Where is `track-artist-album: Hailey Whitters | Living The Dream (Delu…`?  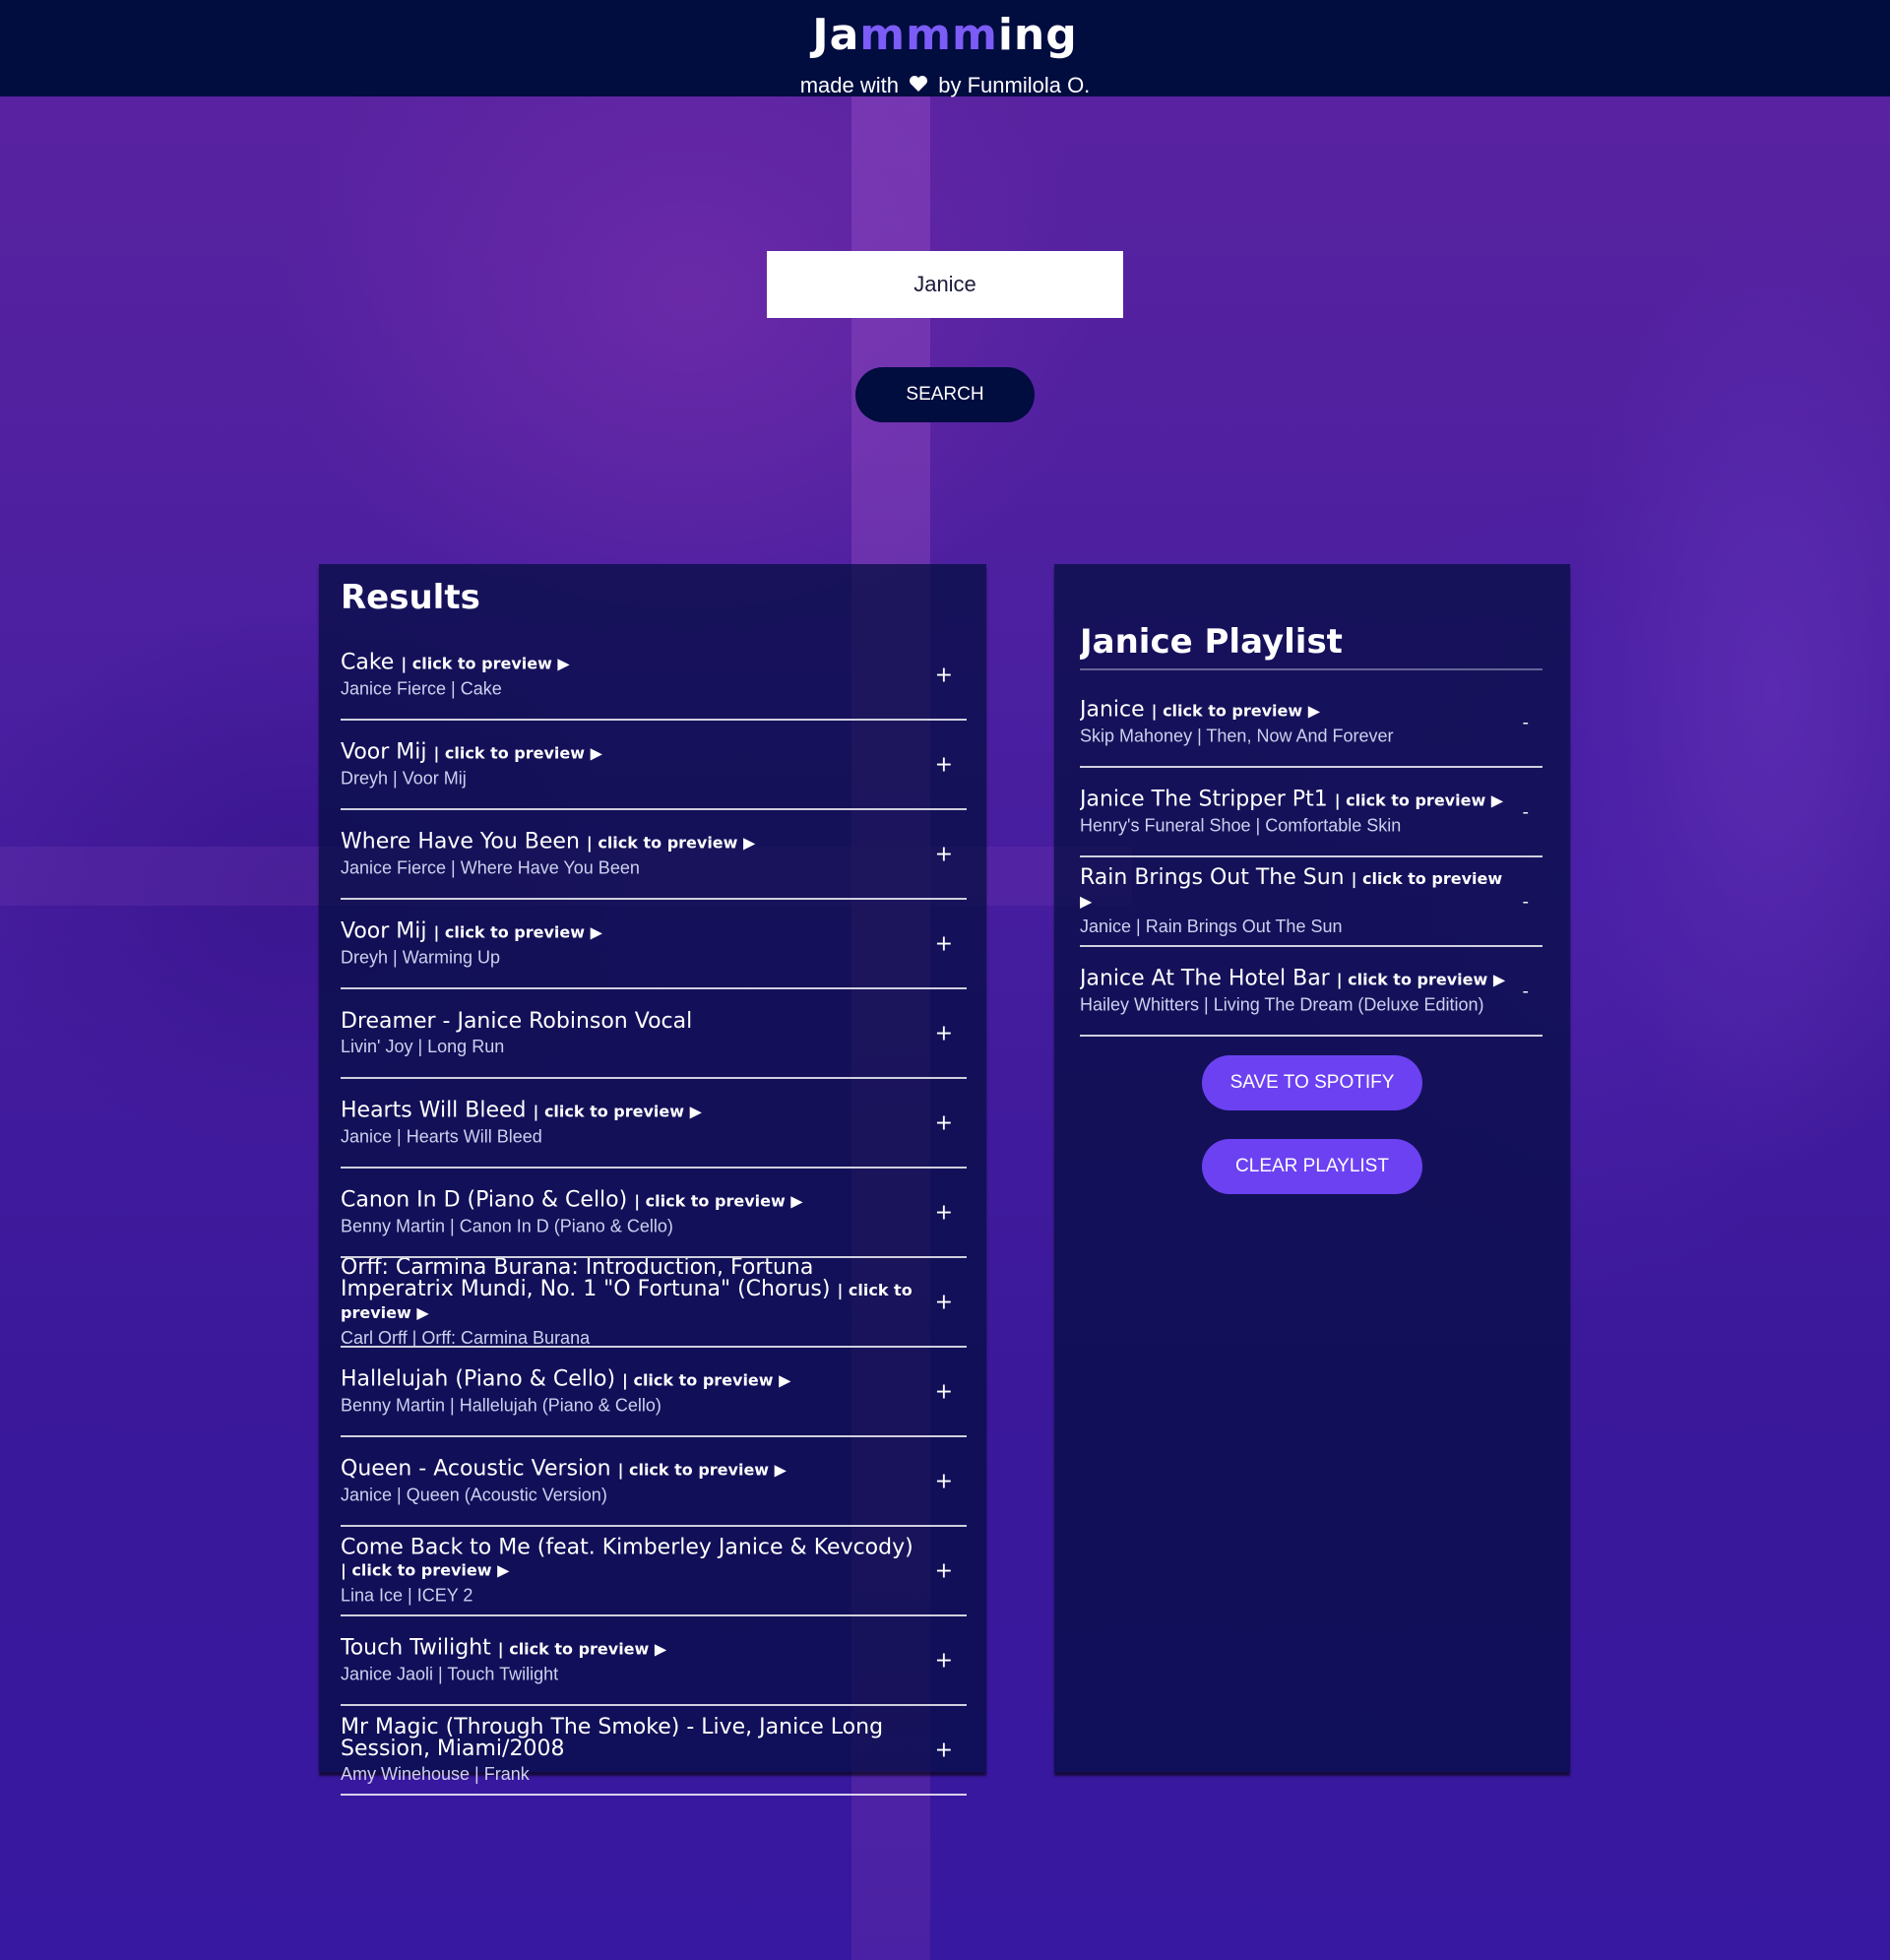 track-artist-album: Hailey Whitters | Living The Dream (Delu… is located at coordinates (1282, 1004).